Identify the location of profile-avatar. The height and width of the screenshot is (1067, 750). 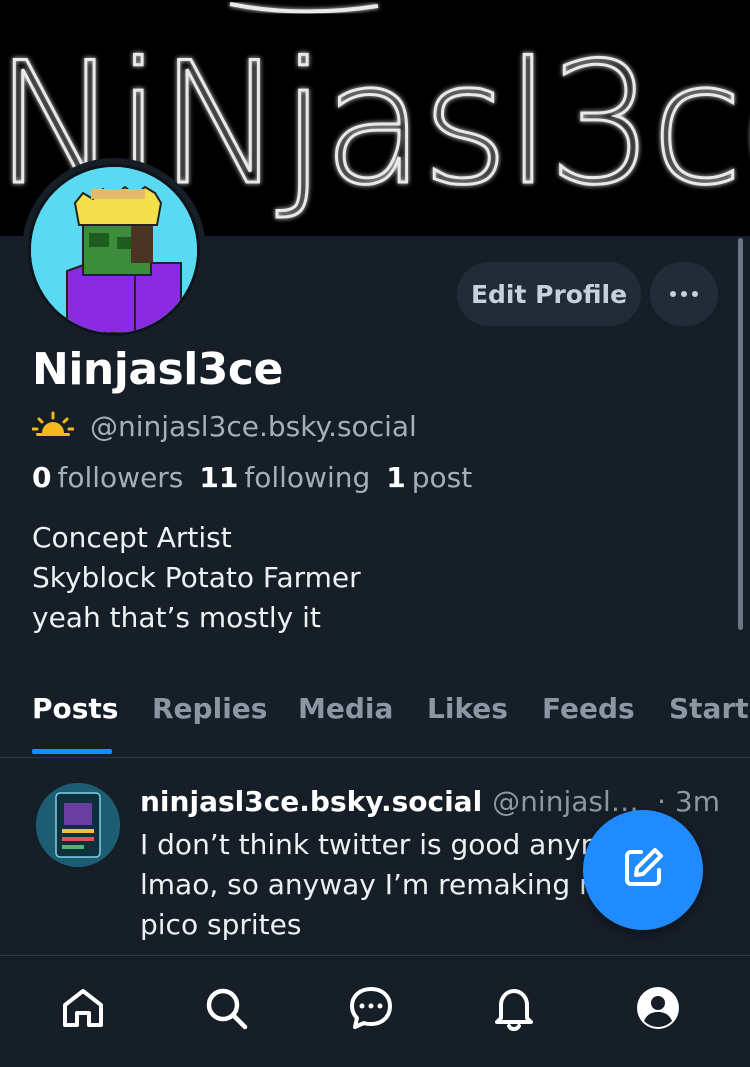
(114, 250).